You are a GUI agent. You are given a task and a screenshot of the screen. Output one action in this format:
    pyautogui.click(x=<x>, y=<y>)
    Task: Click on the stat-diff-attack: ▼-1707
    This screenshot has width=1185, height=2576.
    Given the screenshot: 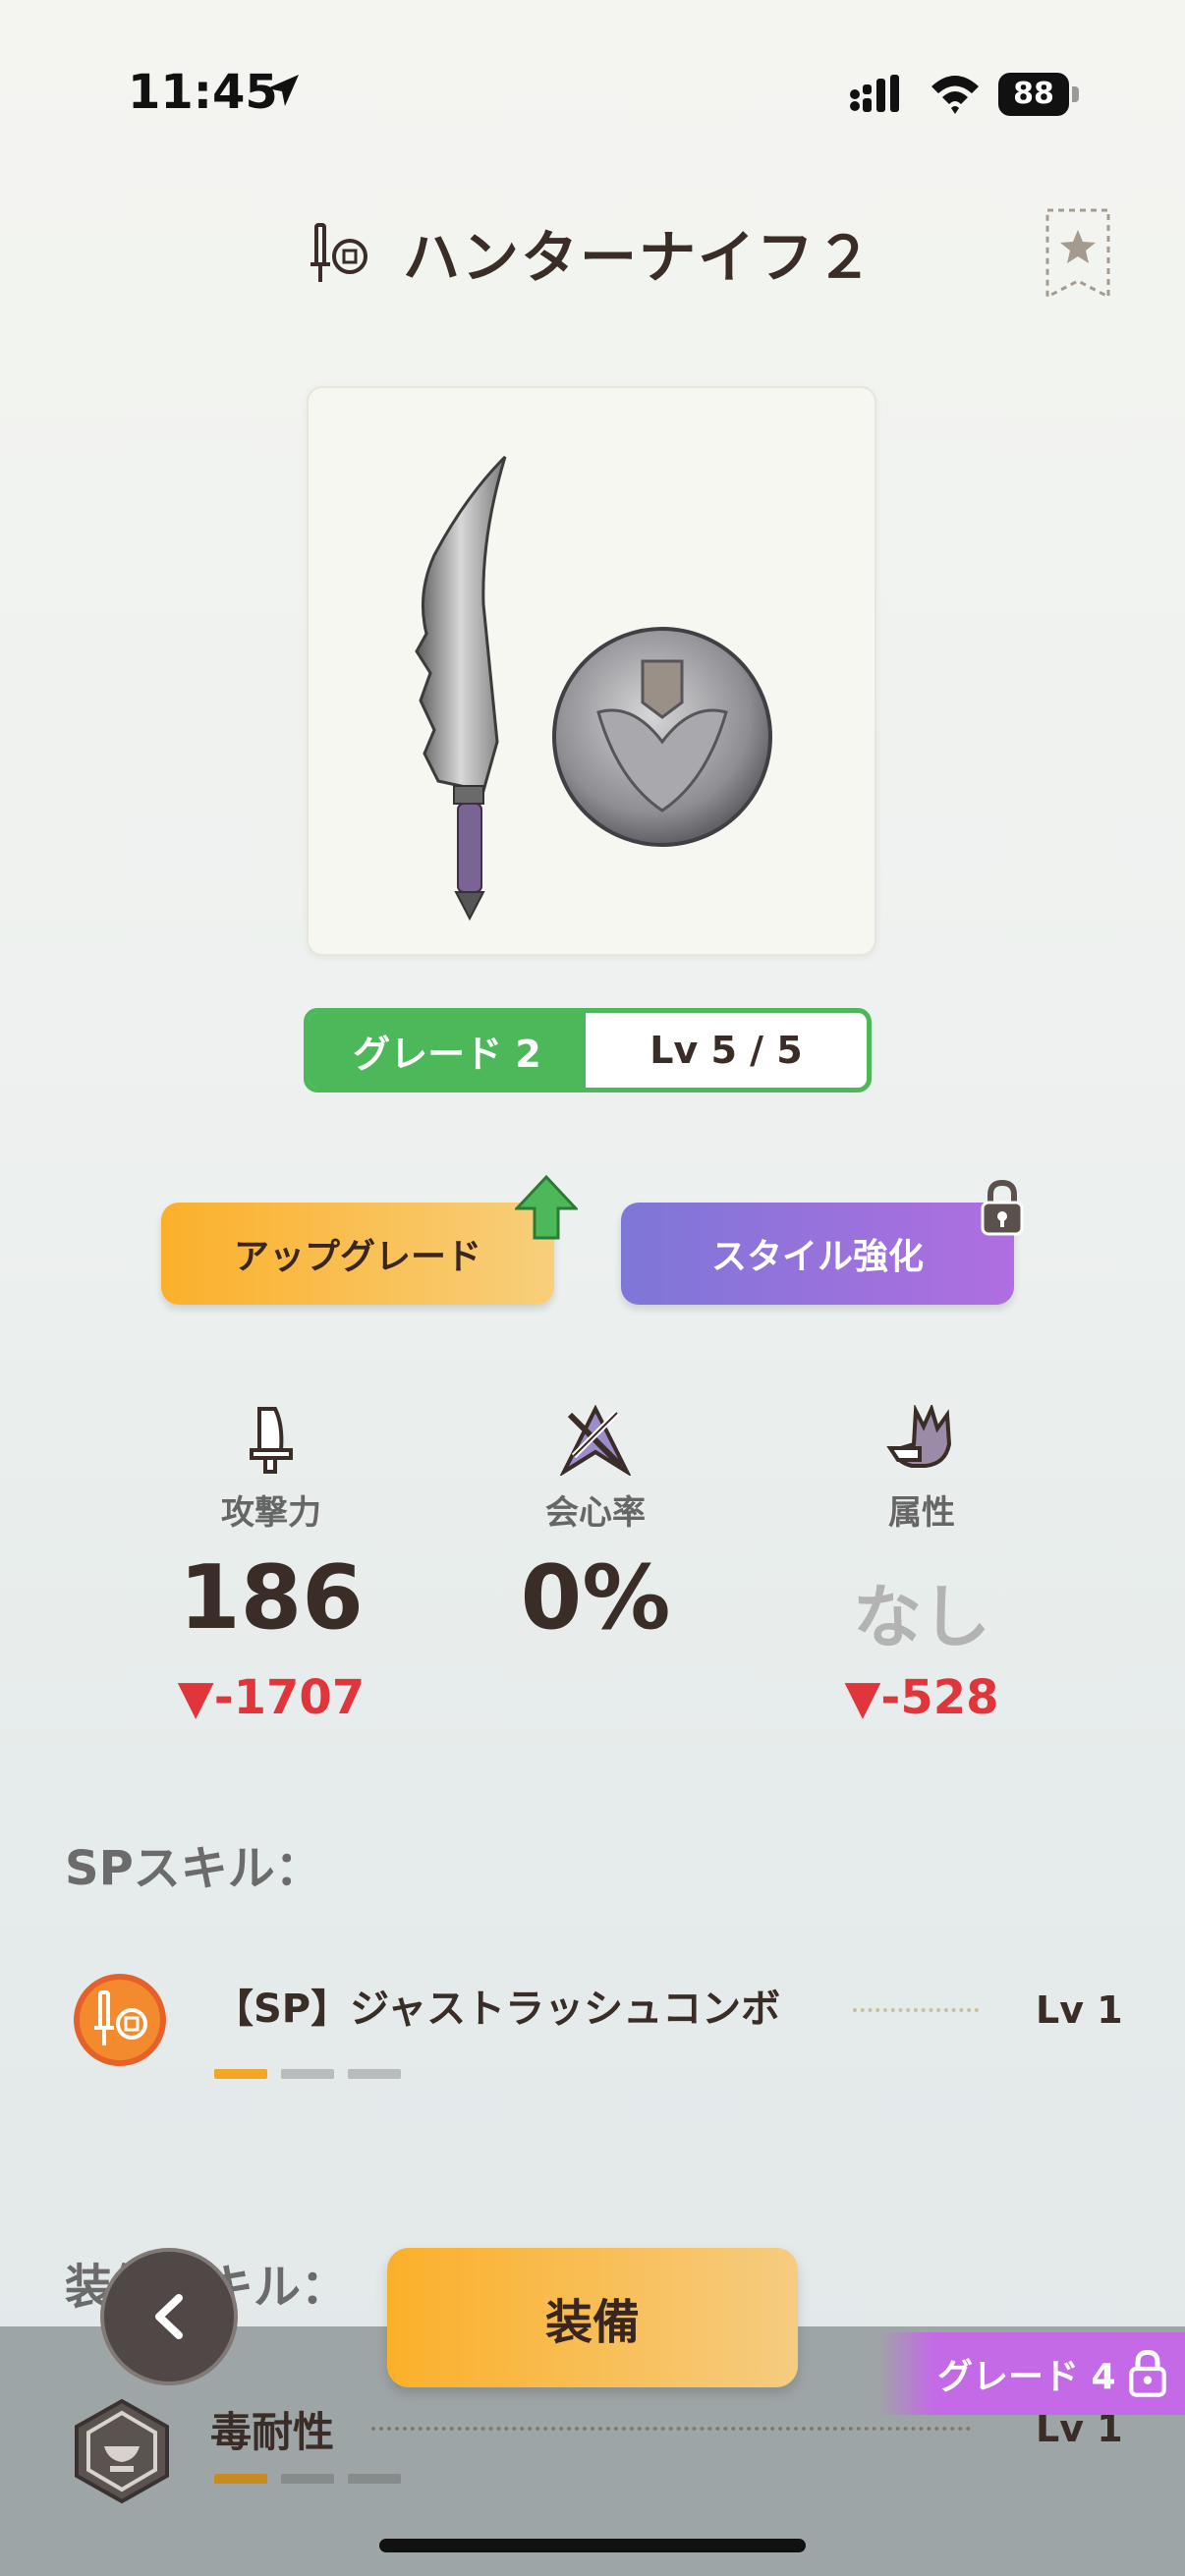 What is the action you would take?
    pyautogui.click(x=272, y=1697)
    